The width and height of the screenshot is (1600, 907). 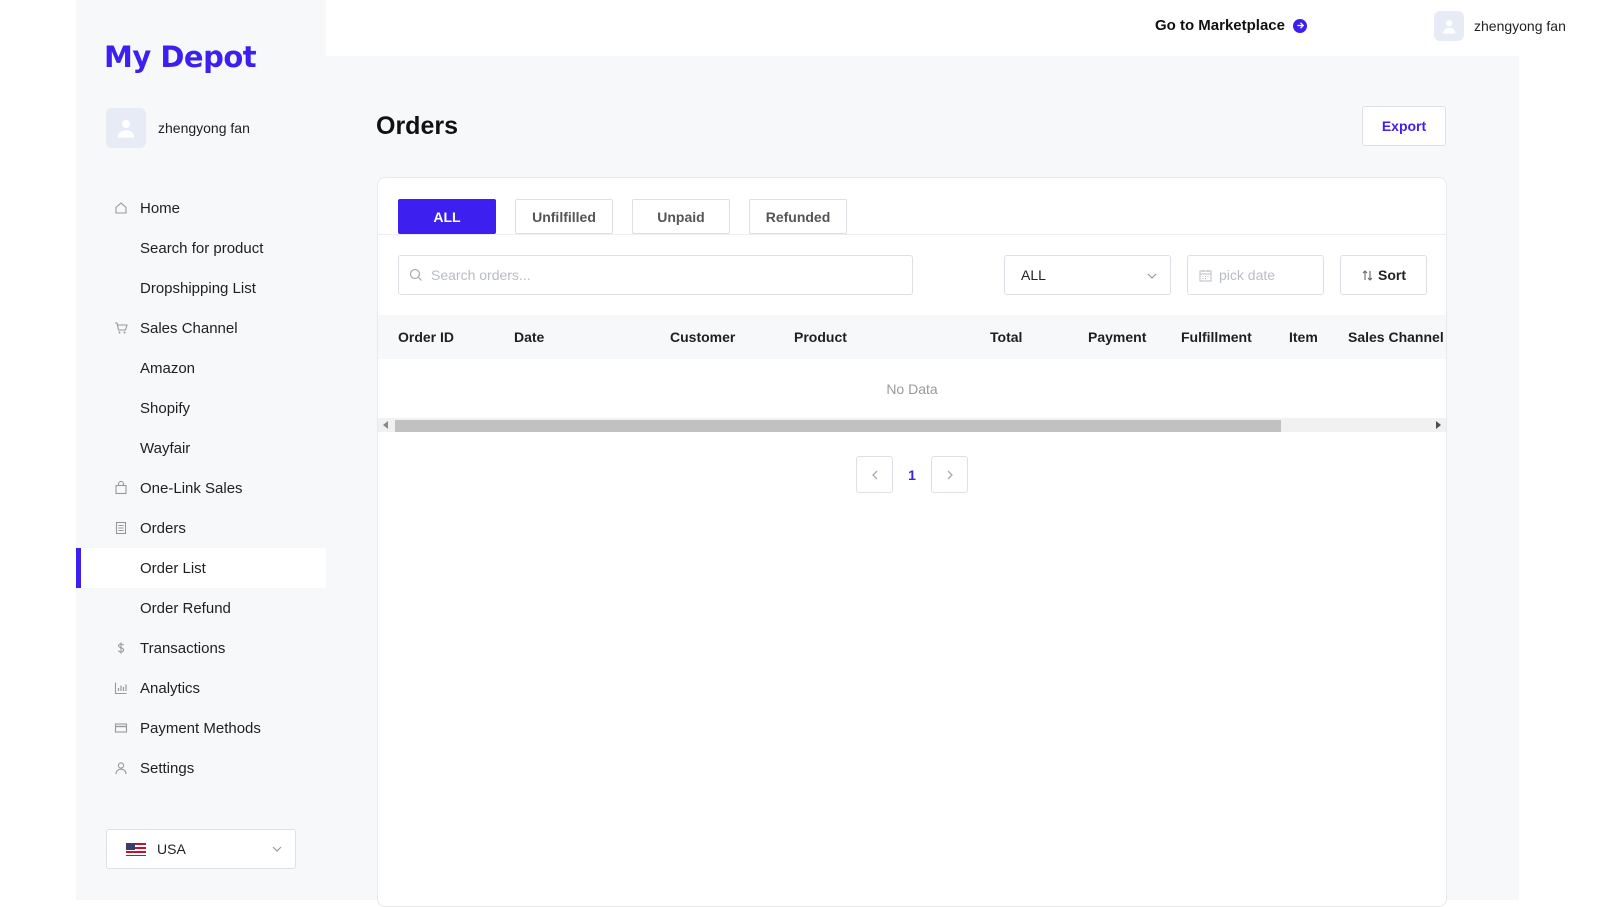 I want to click on pagination: 1, so click(x=912, y=474).